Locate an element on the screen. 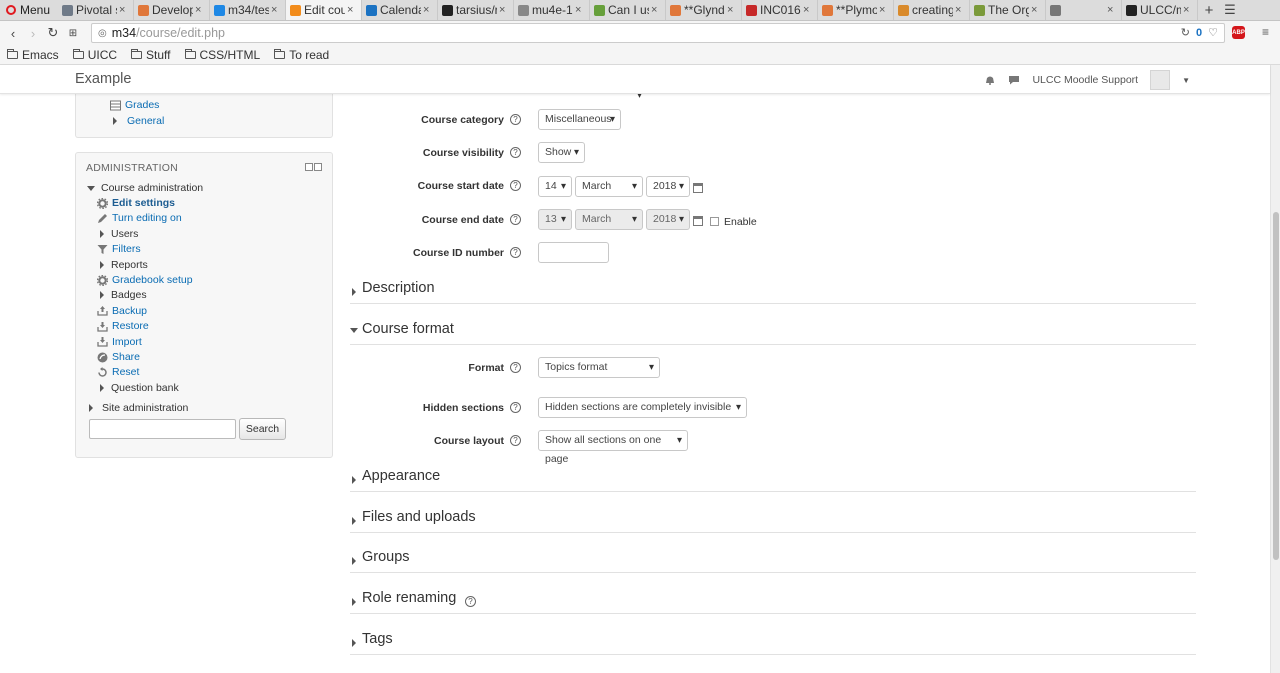 This screenshot has width=1280, height=673. course-visibility-select: Show is located at coordinates (561, 152).